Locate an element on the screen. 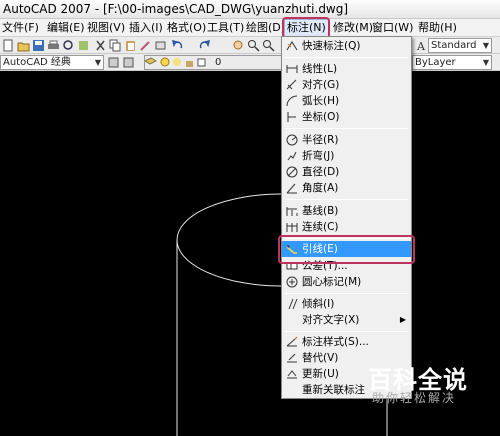  annotation-box-leader is located at coordinates (346, 249).